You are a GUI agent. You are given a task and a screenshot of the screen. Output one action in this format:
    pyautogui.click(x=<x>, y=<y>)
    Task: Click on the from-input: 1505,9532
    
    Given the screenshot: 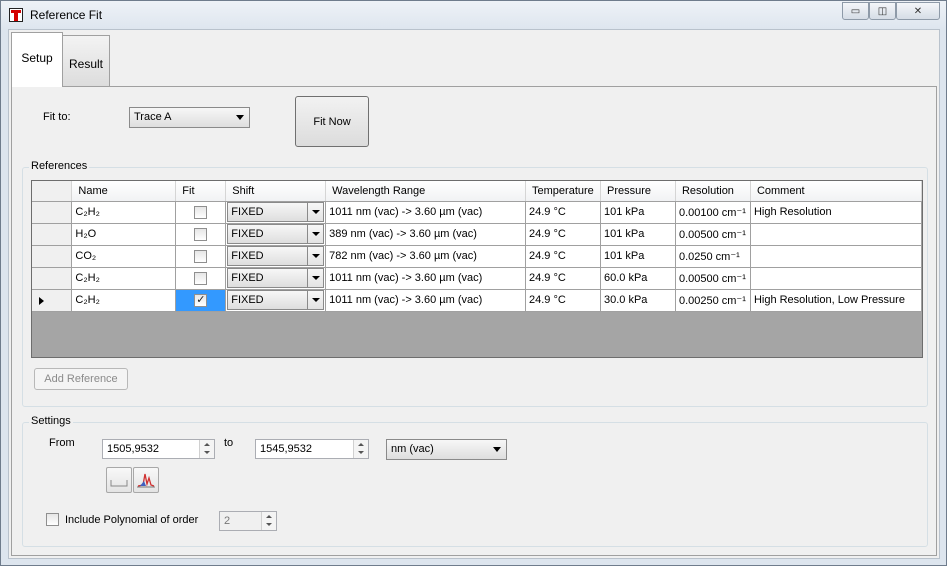 What is the action you would take?
    pyautogui.click(x=158, y=449)
    